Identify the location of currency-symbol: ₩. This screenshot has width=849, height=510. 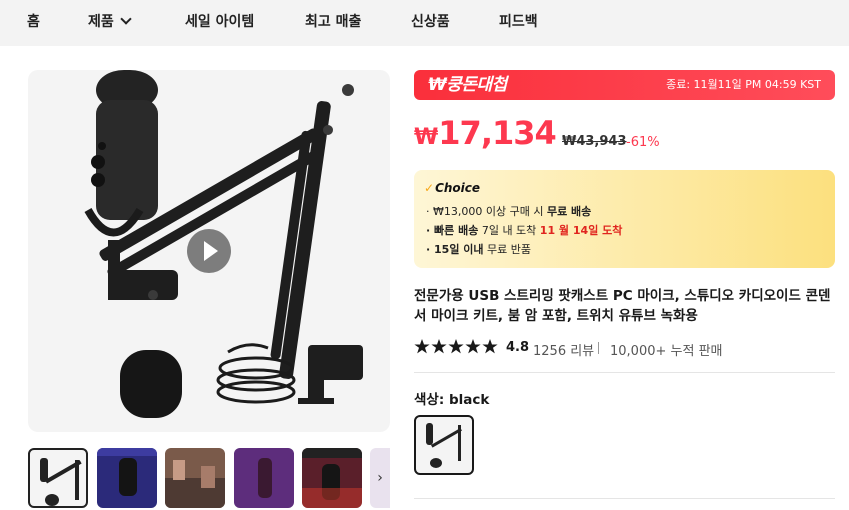
(426, 137).